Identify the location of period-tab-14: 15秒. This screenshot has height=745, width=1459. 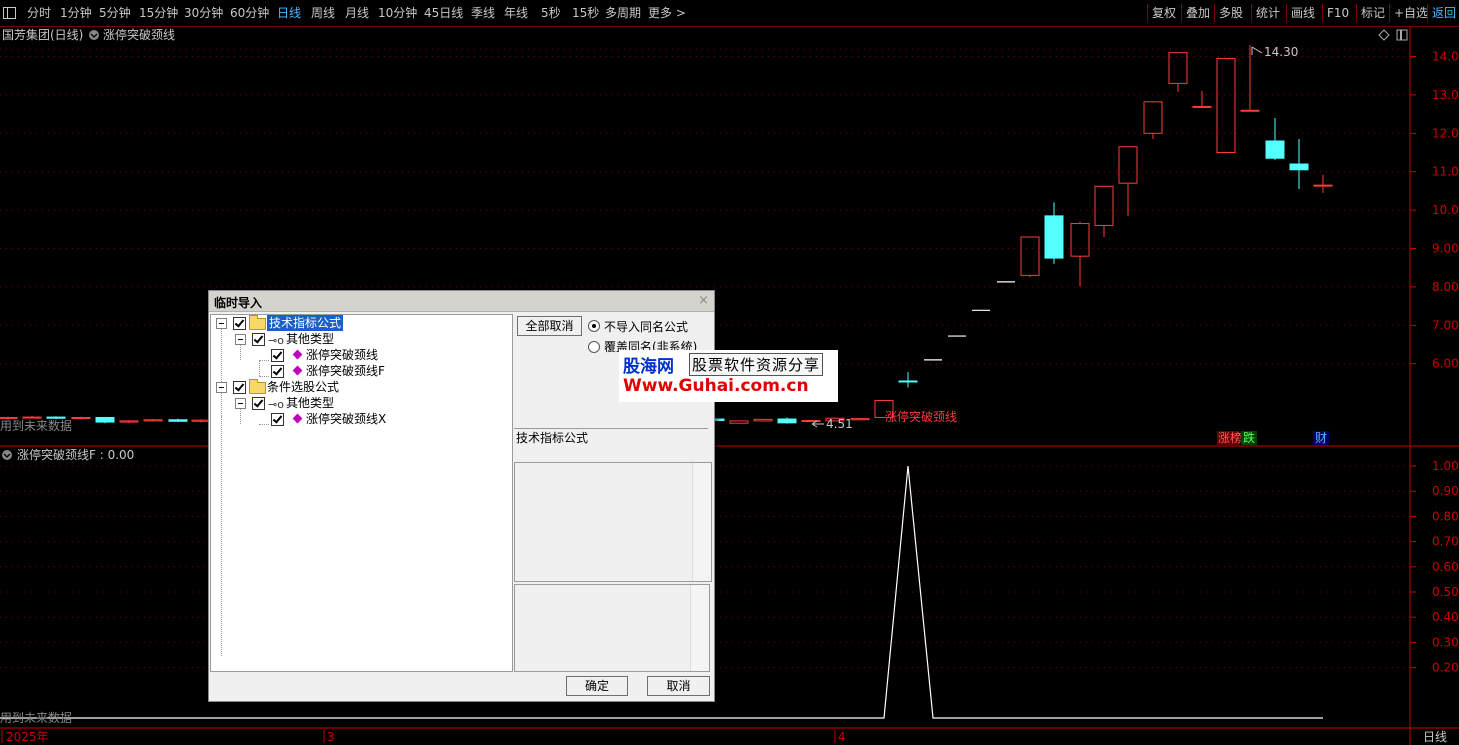
(585, 13).